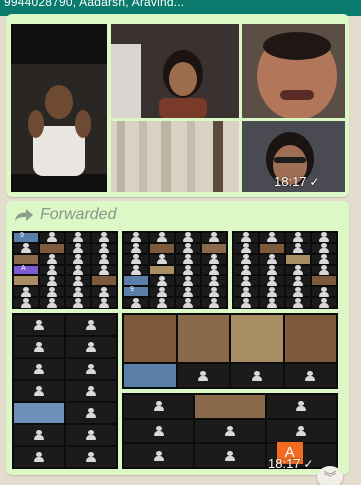 The height and width of the screenshot is (485, 361). I want to click on scroll-to-bottom-button: ︾, so click(330, 475).